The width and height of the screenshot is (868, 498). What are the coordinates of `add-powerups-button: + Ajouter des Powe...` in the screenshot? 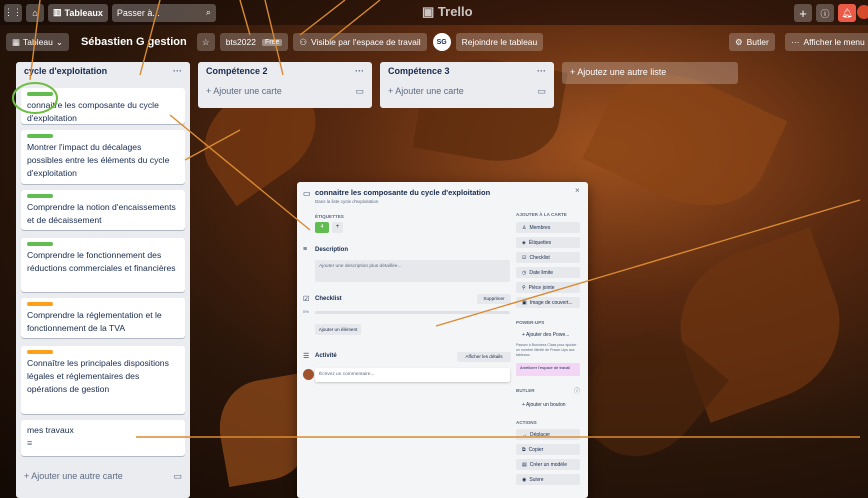 It's located at (548, 334).